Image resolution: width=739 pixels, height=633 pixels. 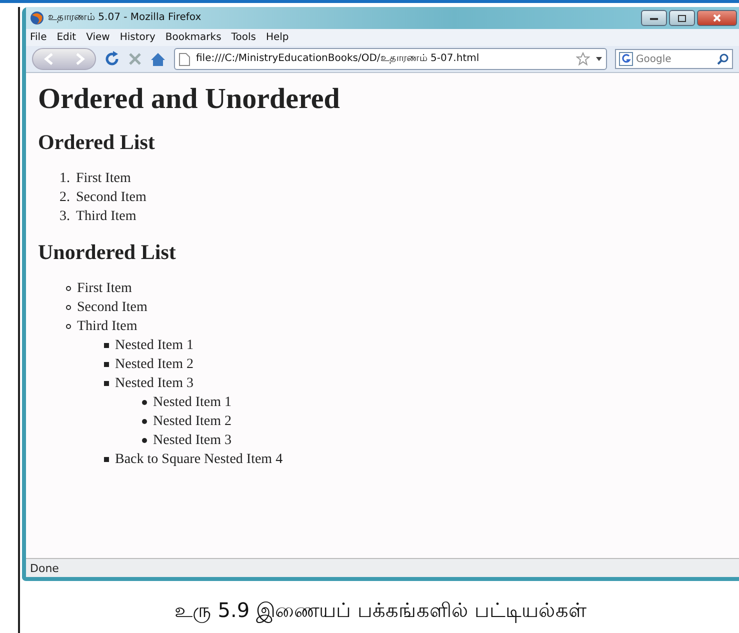 What do you see at coordinates (97, 142) in the screenshot?
I see `section-heading: Ordered List` at bounding box center [97, 142].